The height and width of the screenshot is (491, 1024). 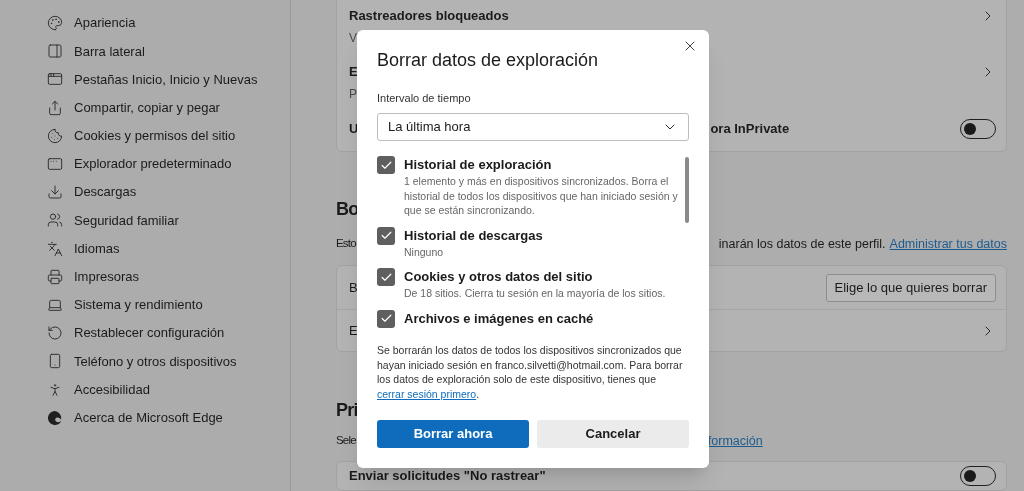 I want to click on palette-icon, so click(x=55, y=23).